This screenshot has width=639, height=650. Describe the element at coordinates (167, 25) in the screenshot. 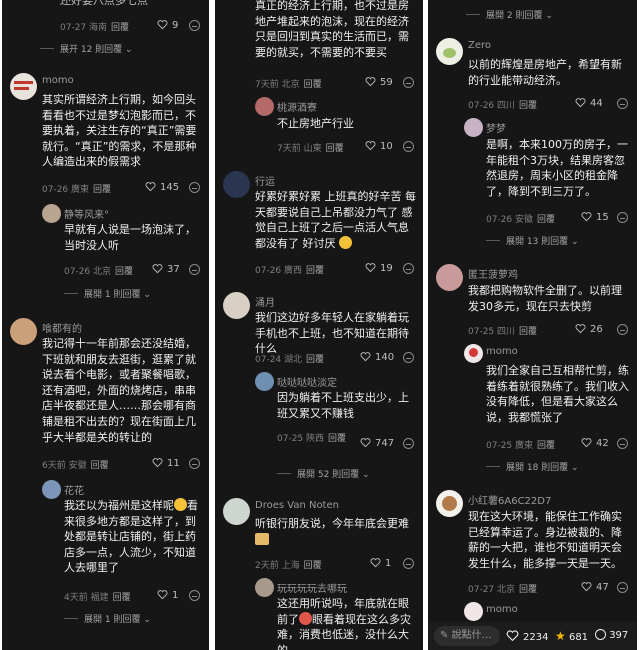

I see `like-button: 9` at that location.